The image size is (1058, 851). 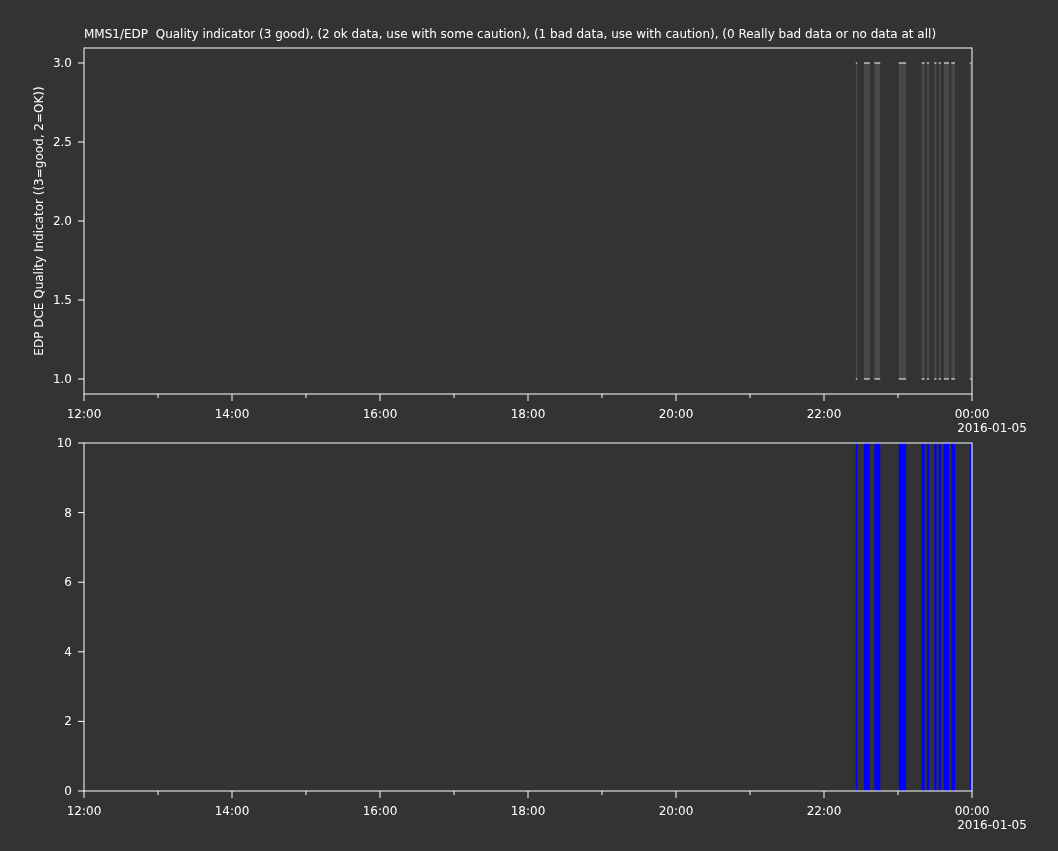 What do you see at coordinates (64, 443) in the screenshot?
I see `y-tick-label: 10` at bounding box center [64, 443].